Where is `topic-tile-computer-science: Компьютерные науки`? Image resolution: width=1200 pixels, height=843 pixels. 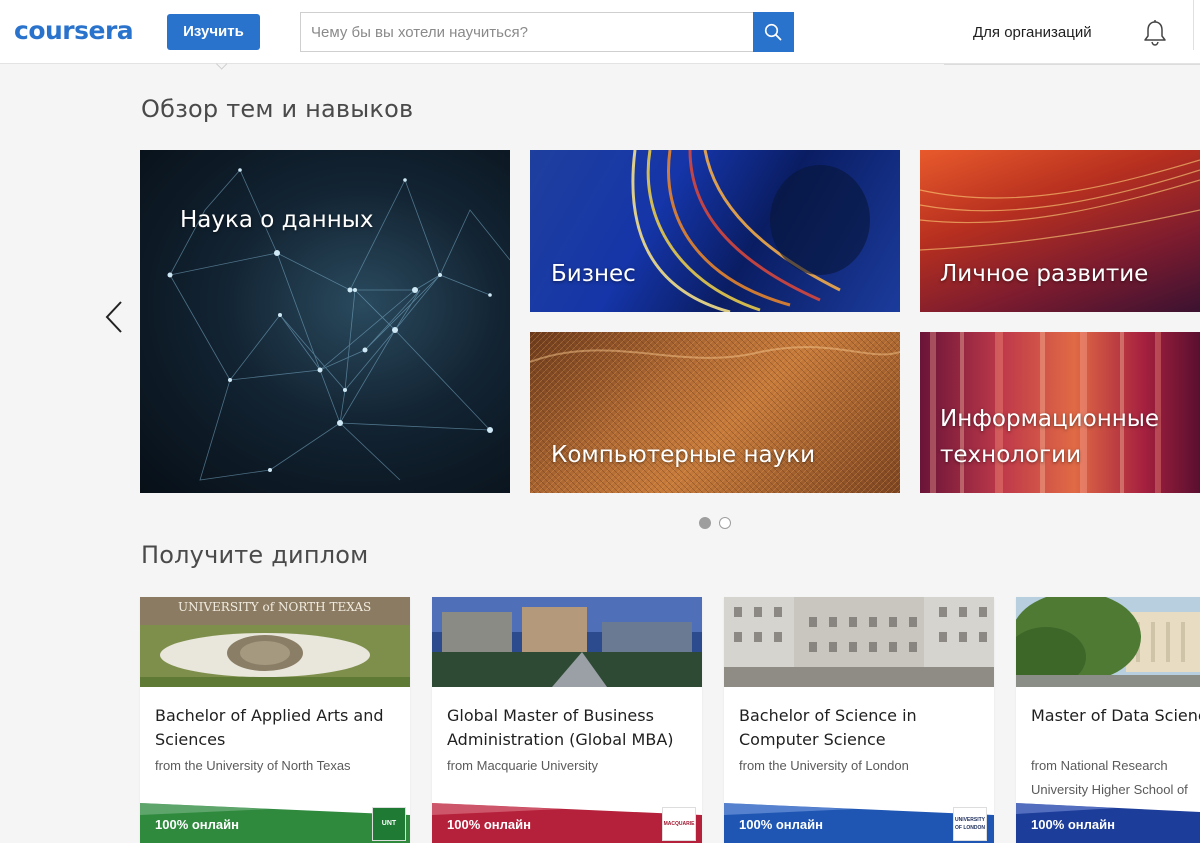
topic-tile-computer-science: Компьютерные науки is located at coordinates (715, 412).